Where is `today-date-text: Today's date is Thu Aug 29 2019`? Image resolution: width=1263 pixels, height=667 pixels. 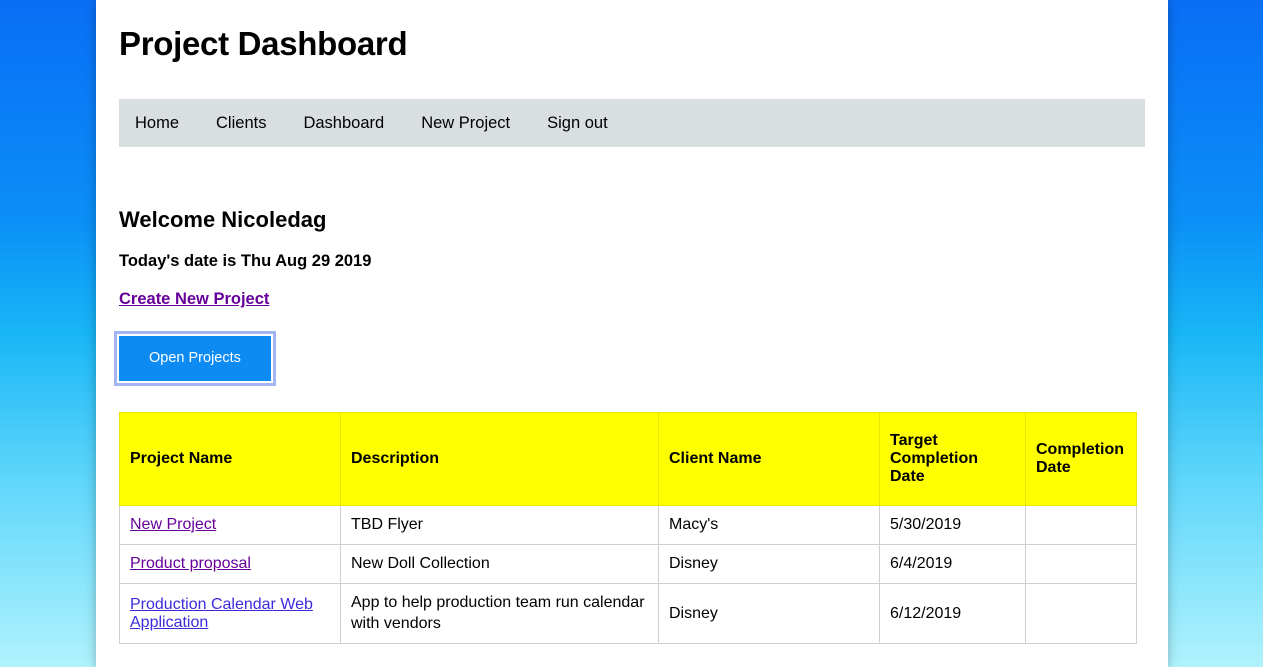
today-date-text: Today's date is Thu Aug 29 2019 is located at coordinates (245, 261).